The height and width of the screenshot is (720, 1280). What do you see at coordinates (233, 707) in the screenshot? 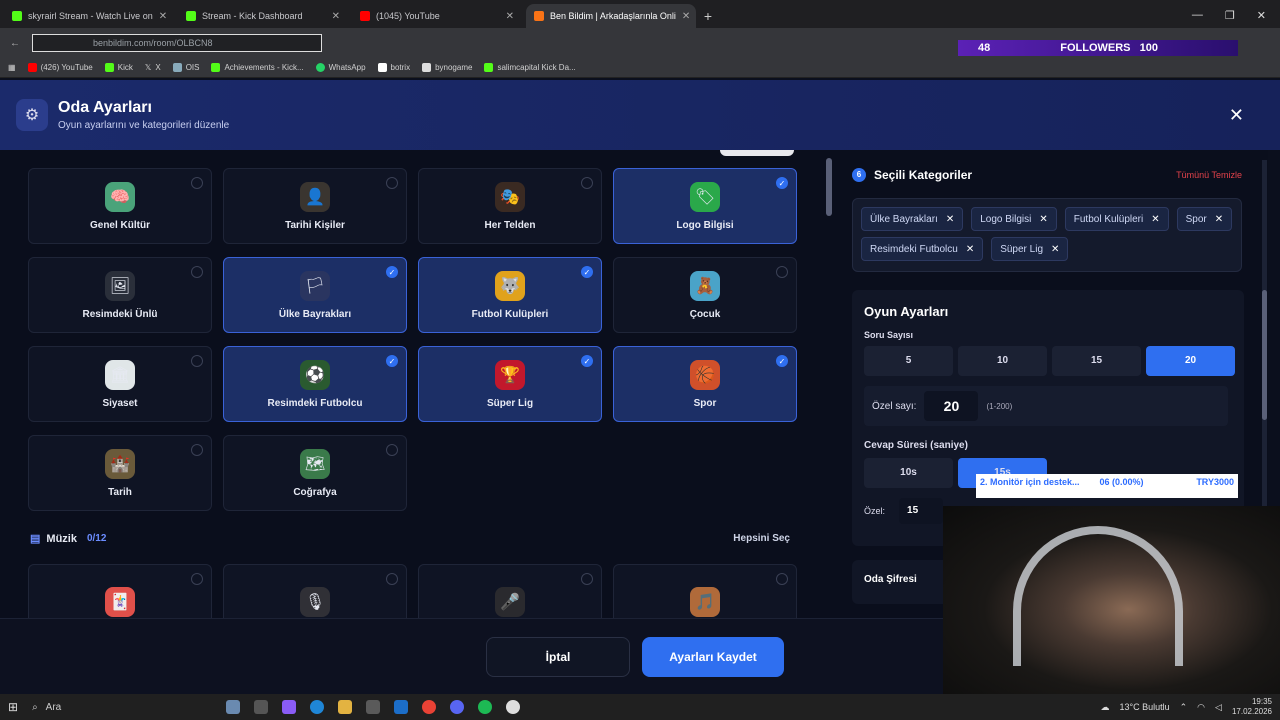
I see `widget-icon` at bounding box center [233, 707].